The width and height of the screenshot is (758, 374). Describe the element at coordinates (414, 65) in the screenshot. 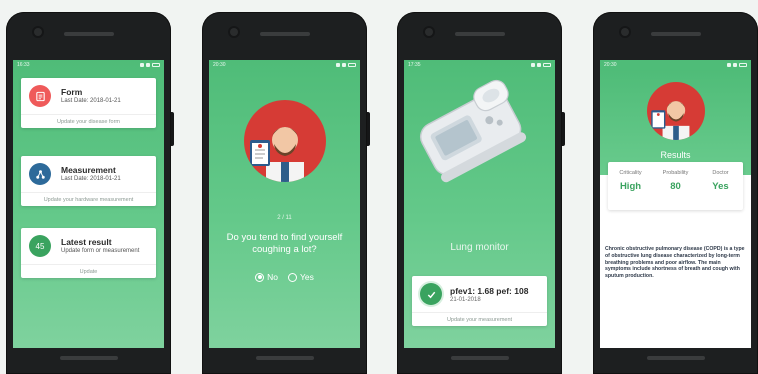

I see `status-time: 17:35` at that location.